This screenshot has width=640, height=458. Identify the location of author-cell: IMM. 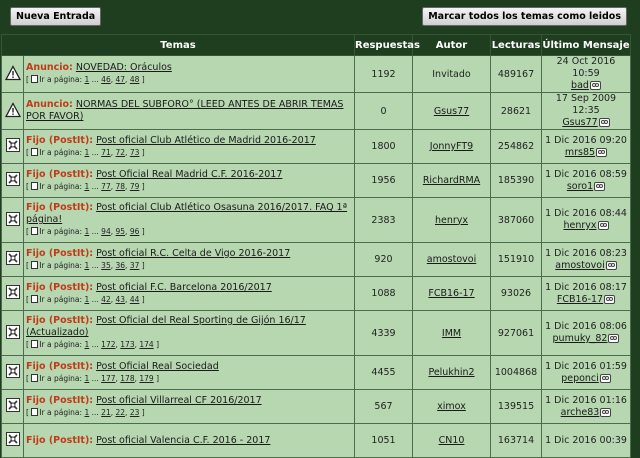
(451, 333).